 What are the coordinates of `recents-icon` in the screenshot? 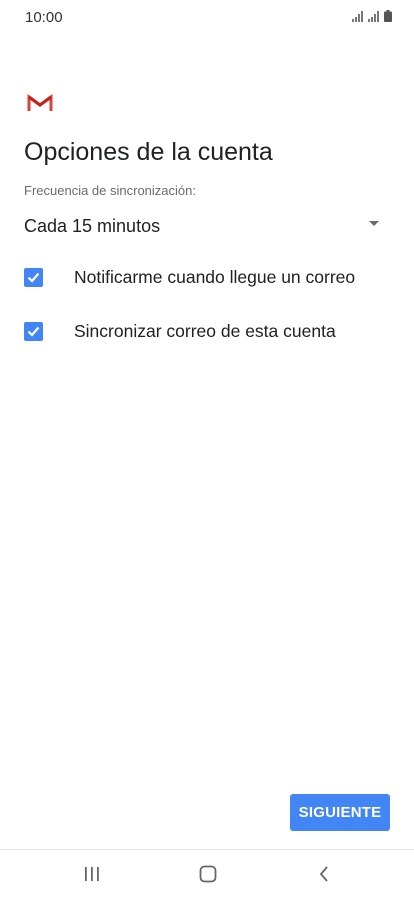 It's located at (92, 874).